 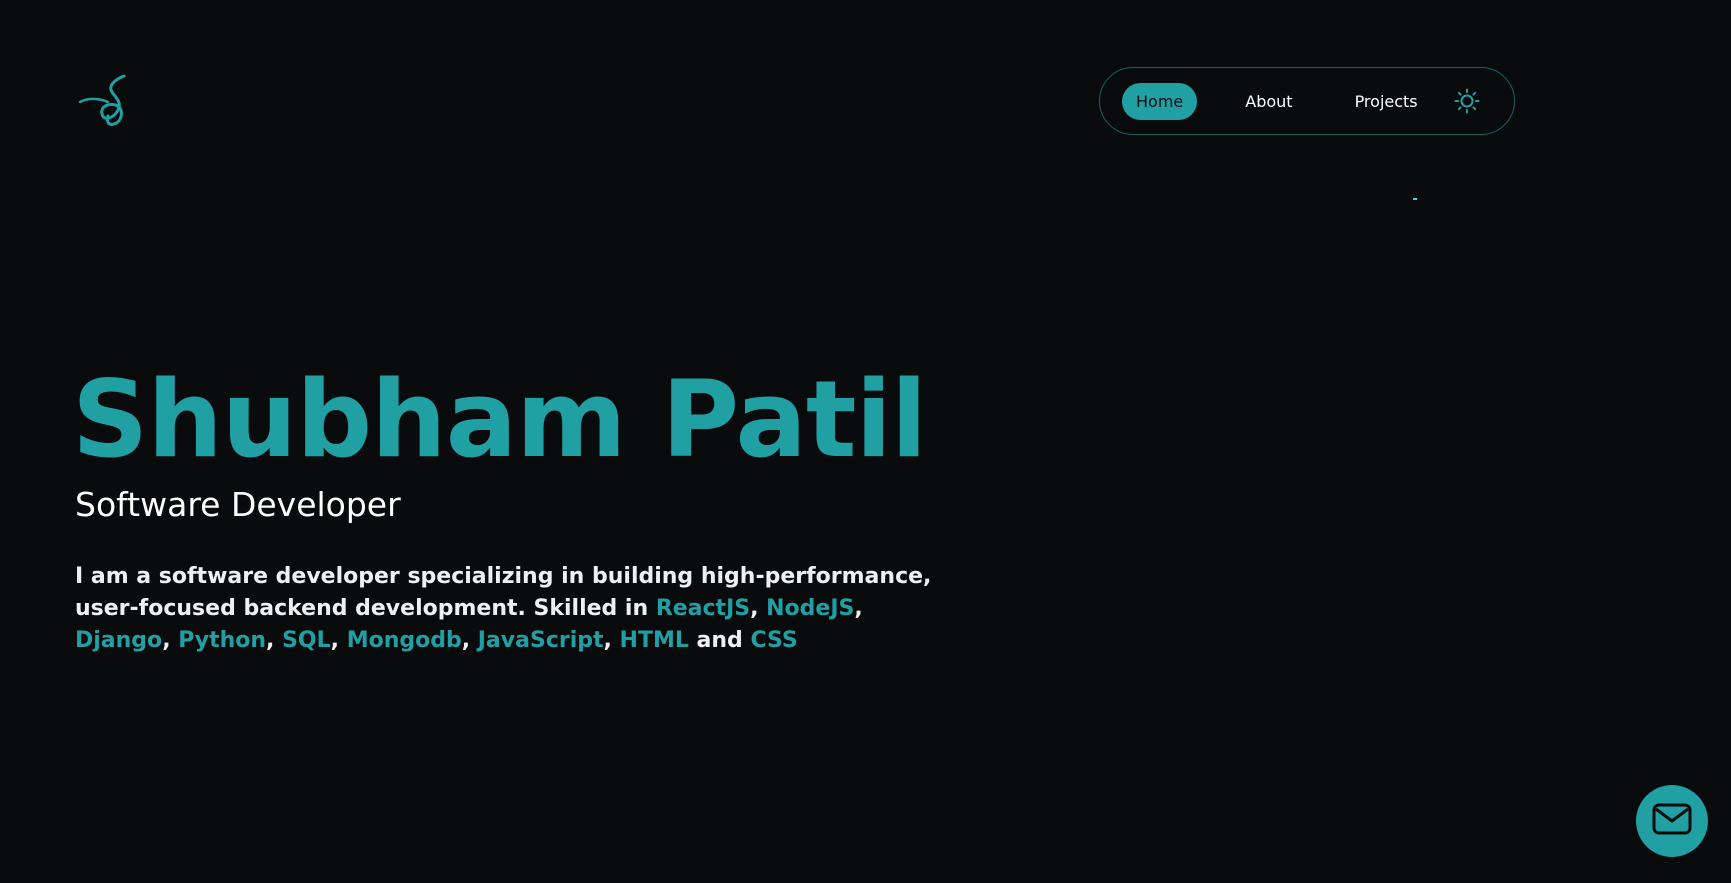 I want to click on skill-sql: SQL, so click(x=306, y=640).